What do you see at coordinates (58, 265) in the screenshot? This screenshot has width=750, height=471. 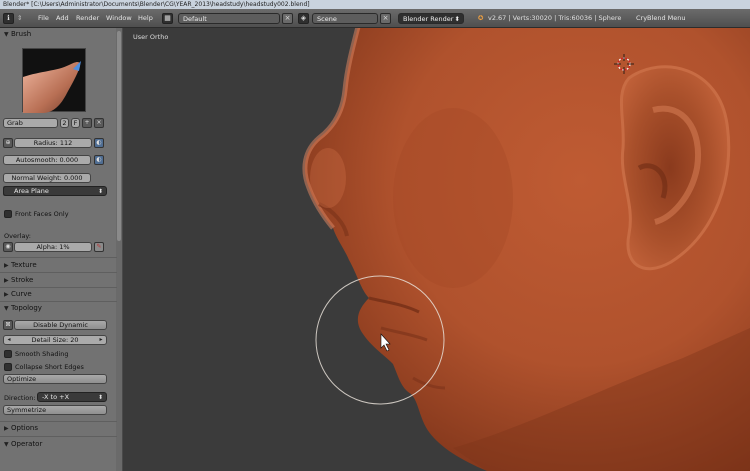 I see `panel-header-texture: ▶ Texture` at bounding box center [58, 265].